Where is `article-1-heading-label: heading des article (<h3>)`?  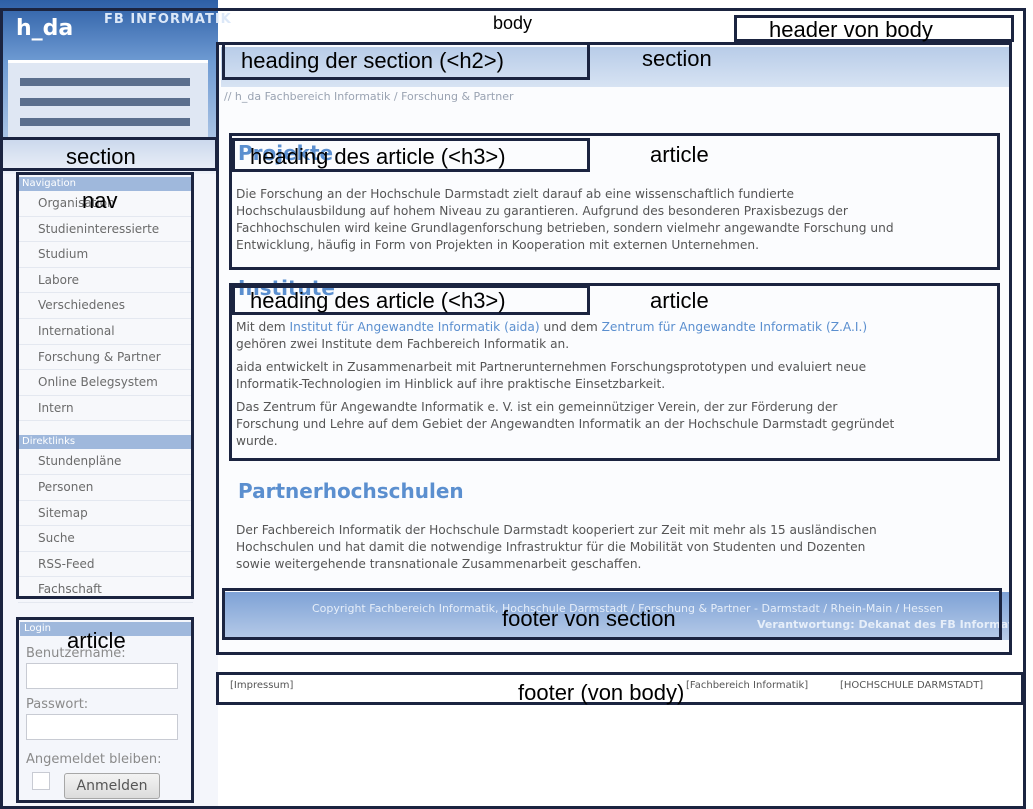
article-1-heading-label: heading des article (<h3>) is located at coordinates (378, 156).